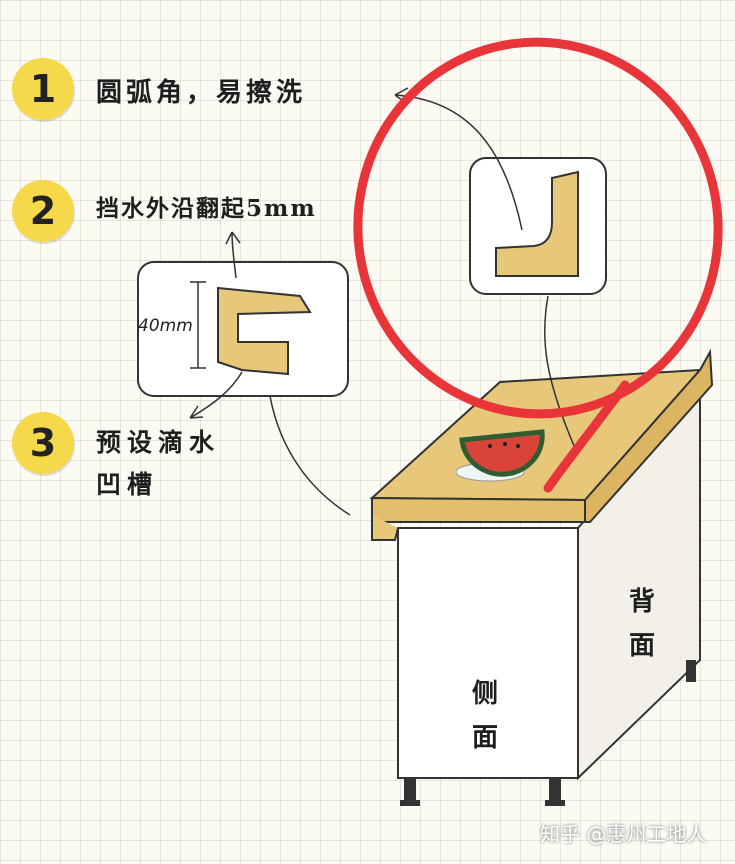  I want to click on cabinet-back-label: 背 面, so click(641, 624).